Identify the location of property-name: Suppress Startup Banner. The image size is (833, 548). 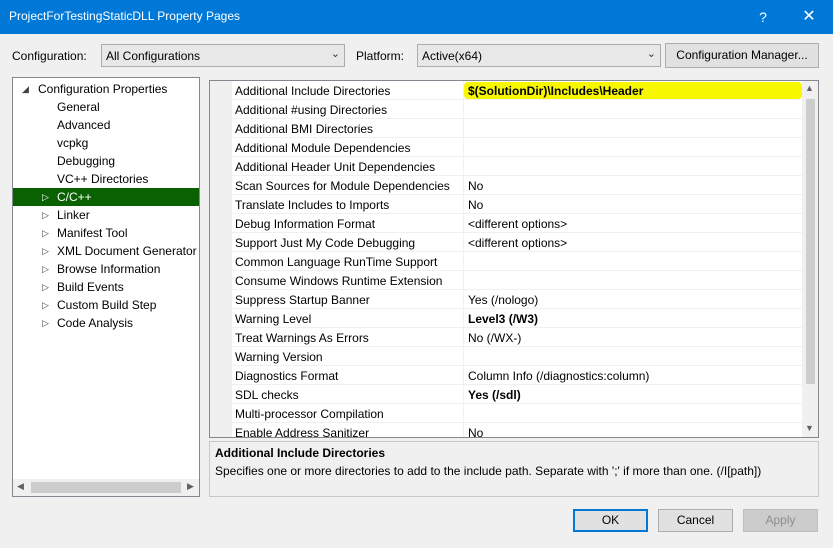
(302, 300).